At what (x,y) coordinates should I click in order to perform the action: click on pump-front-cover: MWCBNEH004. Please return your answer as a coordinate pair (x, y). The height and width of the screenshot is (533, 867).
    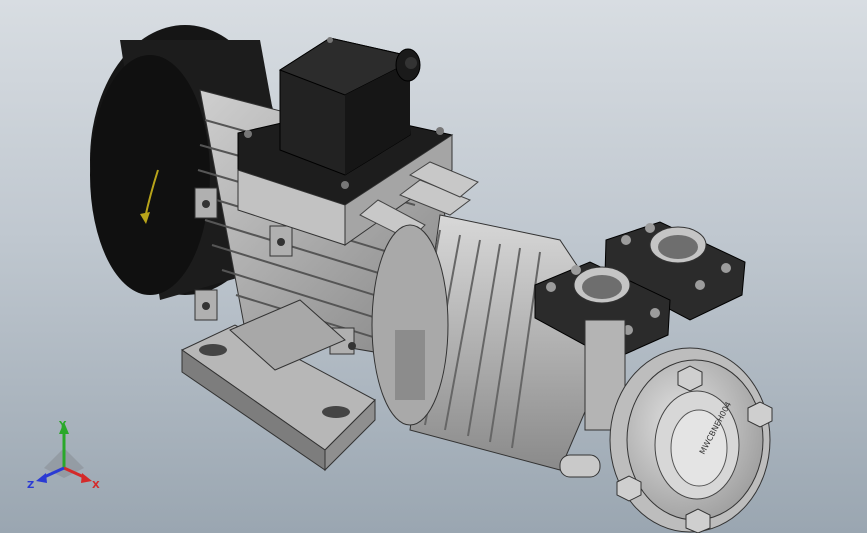
    Looking at the image, I should click on (691, 440).